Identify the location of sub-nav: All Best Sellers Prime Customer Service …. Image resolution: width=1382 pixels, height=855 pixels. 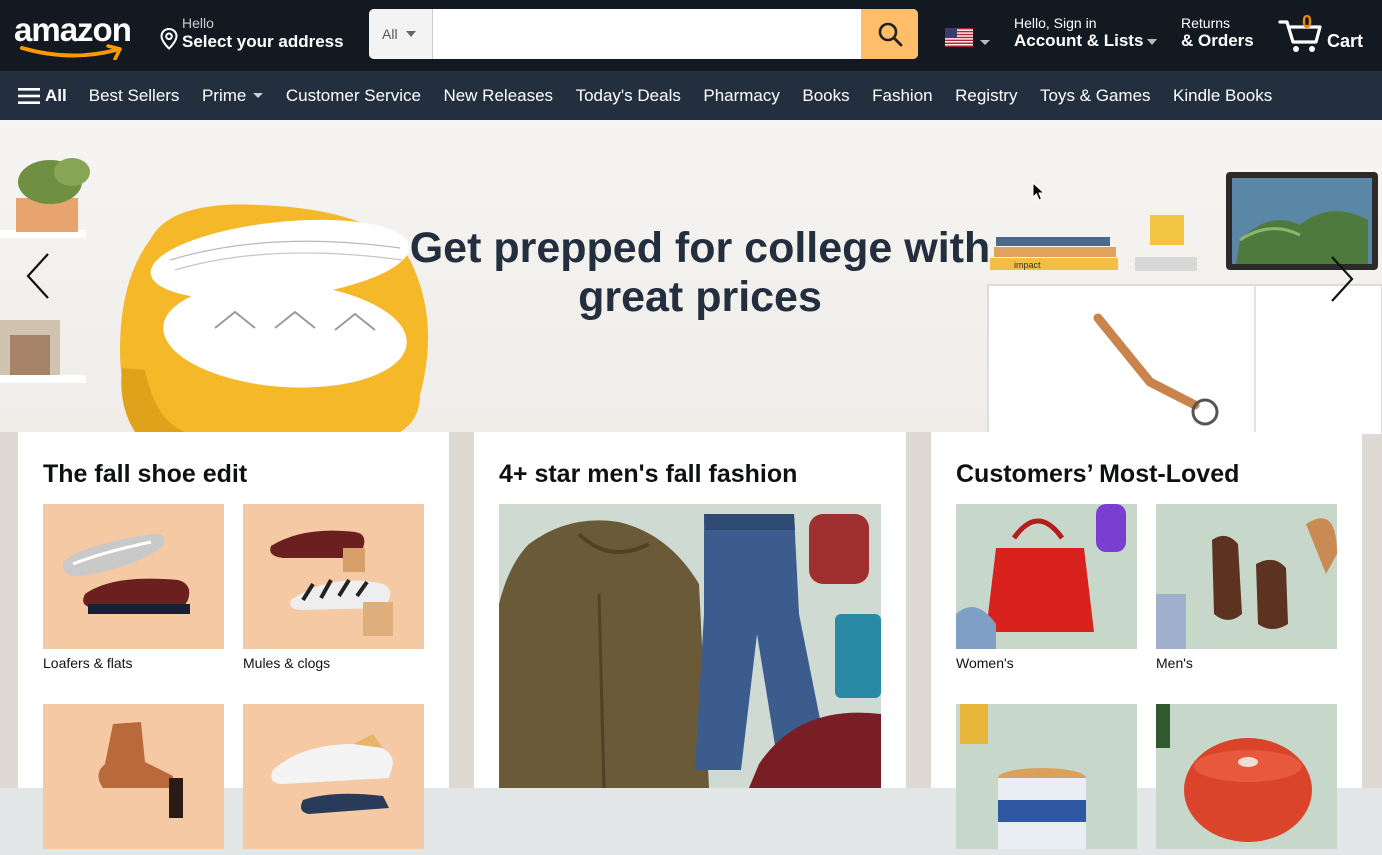
(691, 95).